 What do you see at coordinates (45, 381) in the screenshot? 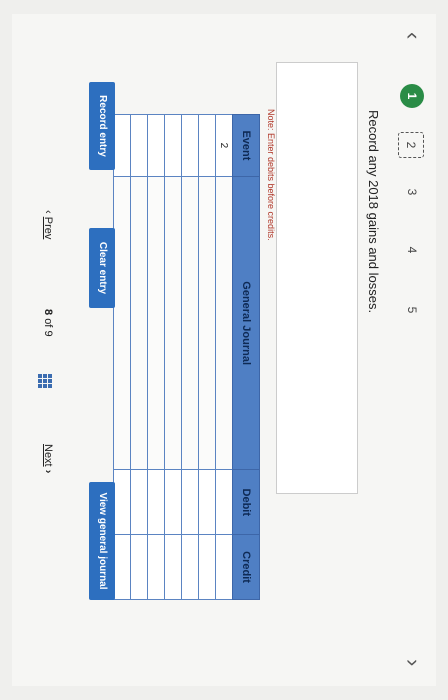
I see `grid-icon` at bounding box center [45, 381].